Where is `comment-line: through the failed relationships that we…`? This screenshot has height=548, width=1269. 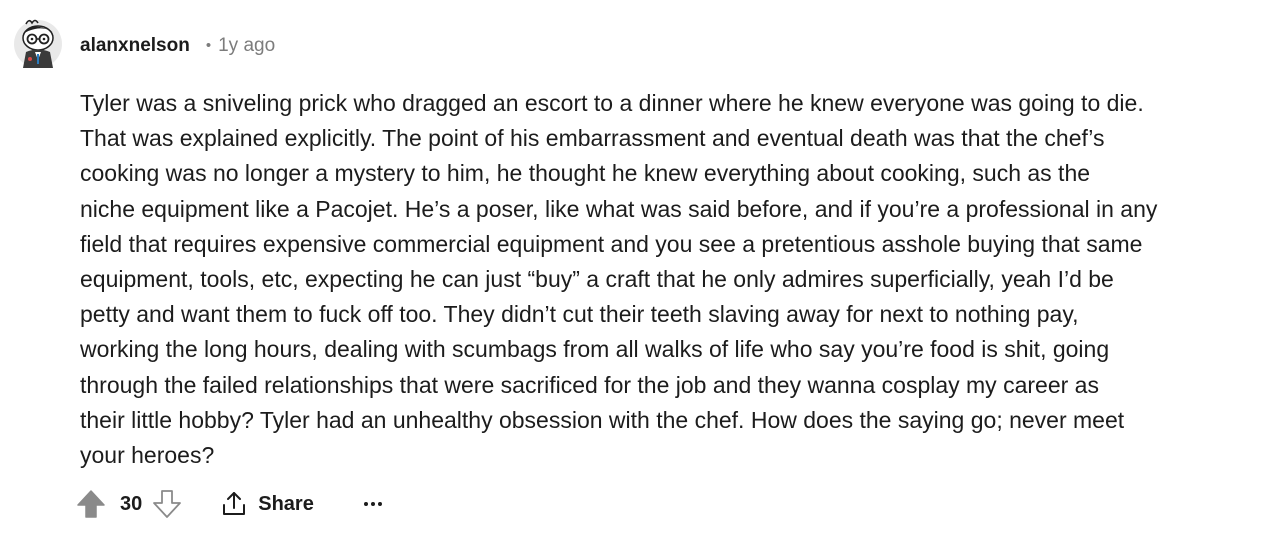 comment-line: through the failed relationships that we… is located at coordinates (589, 384).